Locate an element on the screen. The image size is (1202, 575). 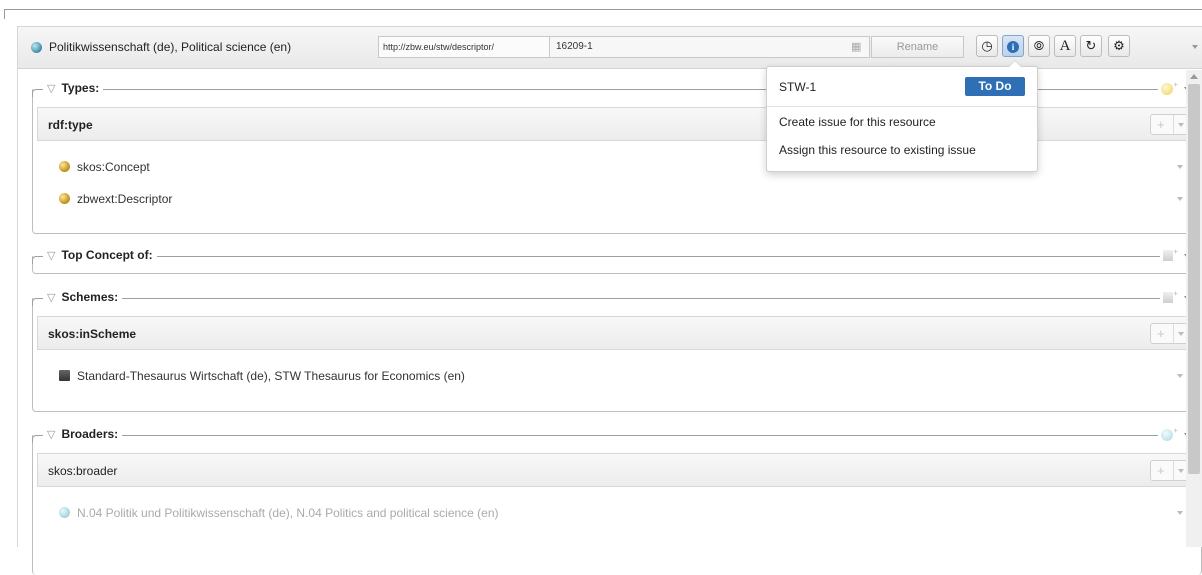
assign-issue-menu-item: Assign this resource to existing issue is located at coordinates (877, 150).